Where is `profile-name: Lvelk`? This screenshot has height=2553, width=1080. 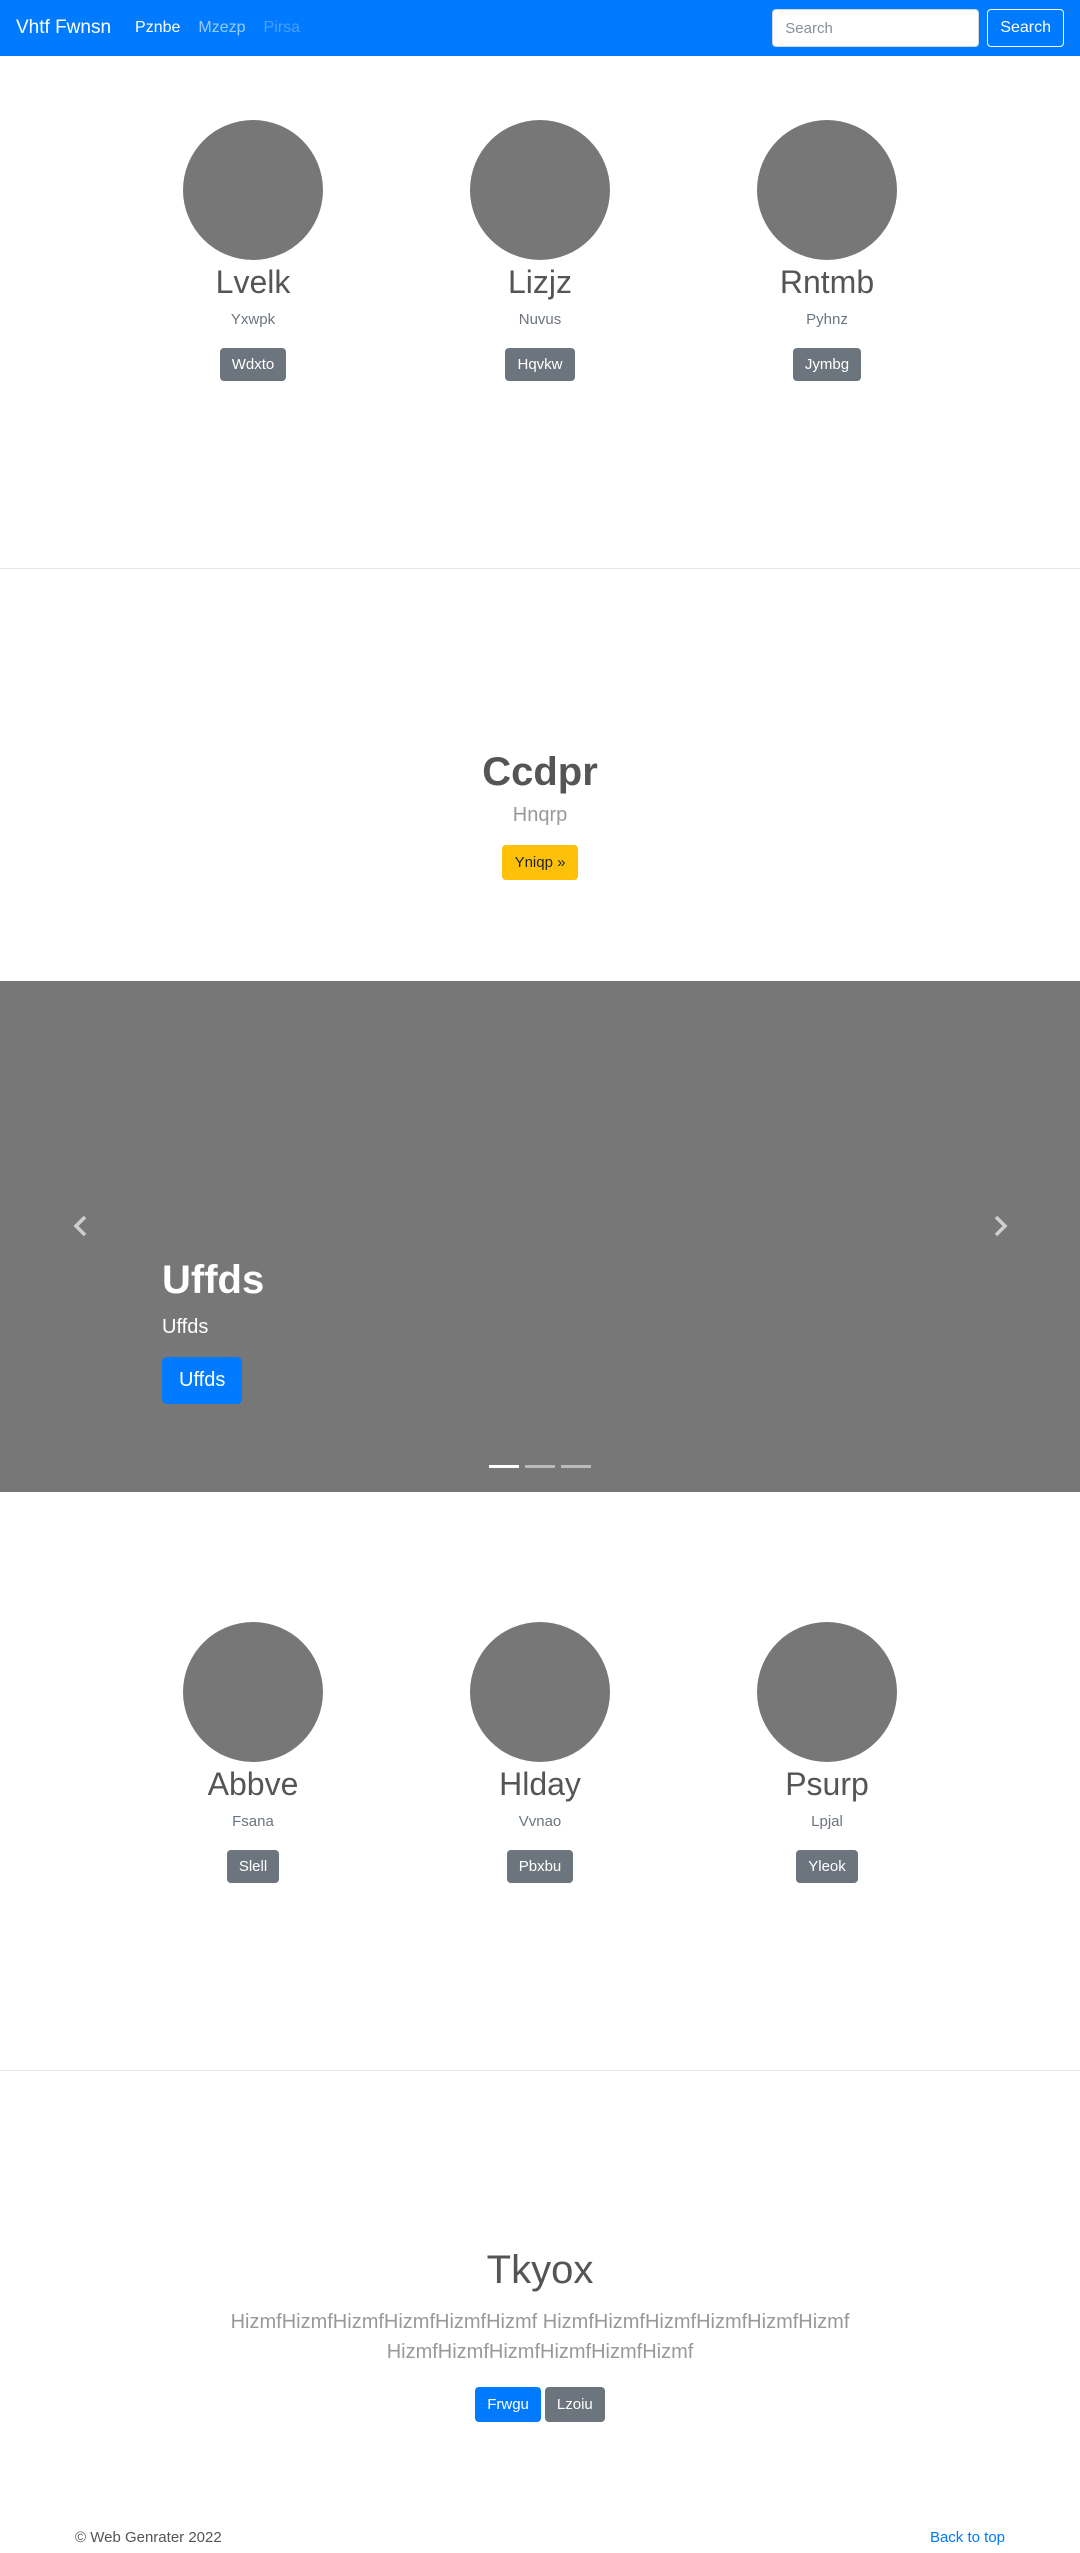 profile-name: Lvelk is located at coordinates (253, 282).